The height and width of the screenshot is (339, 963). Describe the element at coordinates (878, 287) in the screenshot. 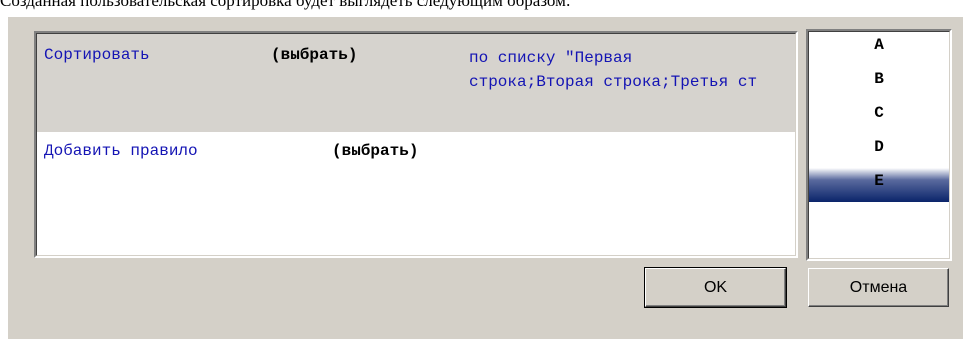

I see `cancel-button: Отмена` at that location.